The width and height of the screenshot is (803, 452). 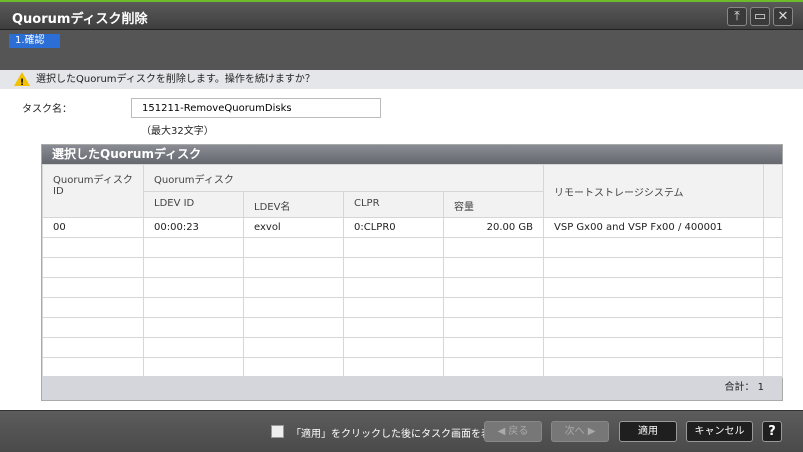 I want to click on task-name-label: タスク名：, so click(x=47, y=109).